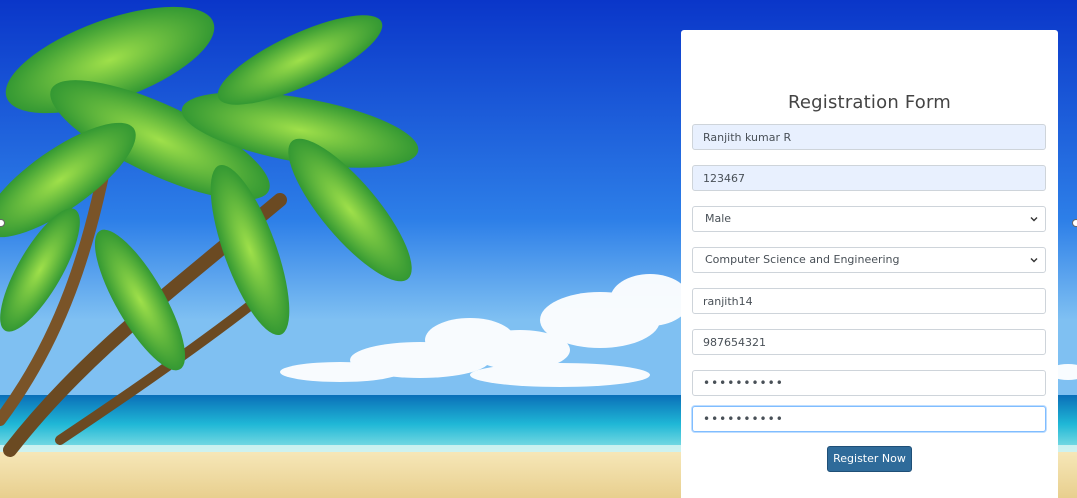 This screenshot has width=1077, height=498. I want to click on phone-input, so click(869, 342).